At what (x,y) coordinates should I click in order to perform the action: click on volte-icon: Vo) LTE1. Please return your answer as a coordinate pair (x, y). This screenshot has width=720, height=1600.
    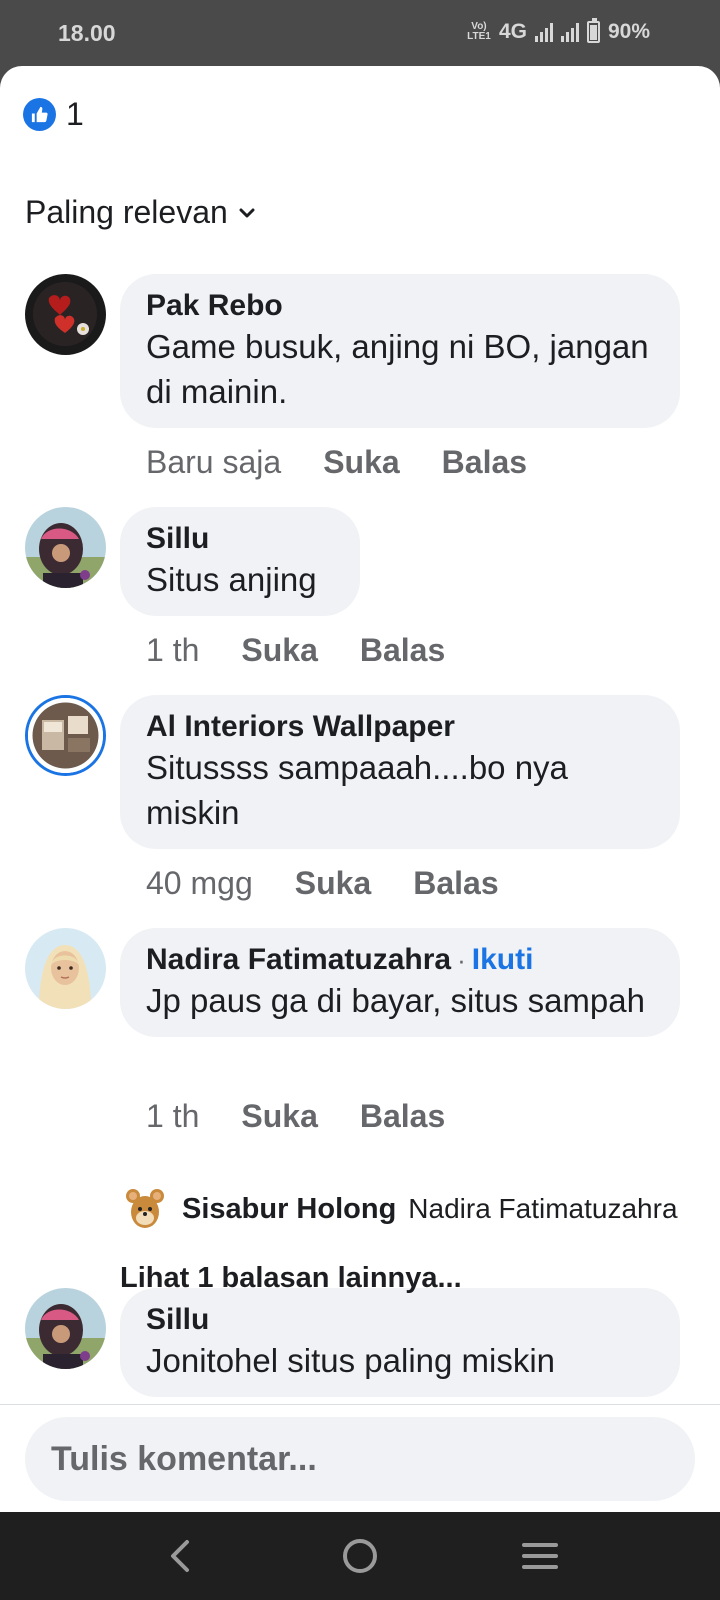
    Looking at the image, I should click on (479, 31).